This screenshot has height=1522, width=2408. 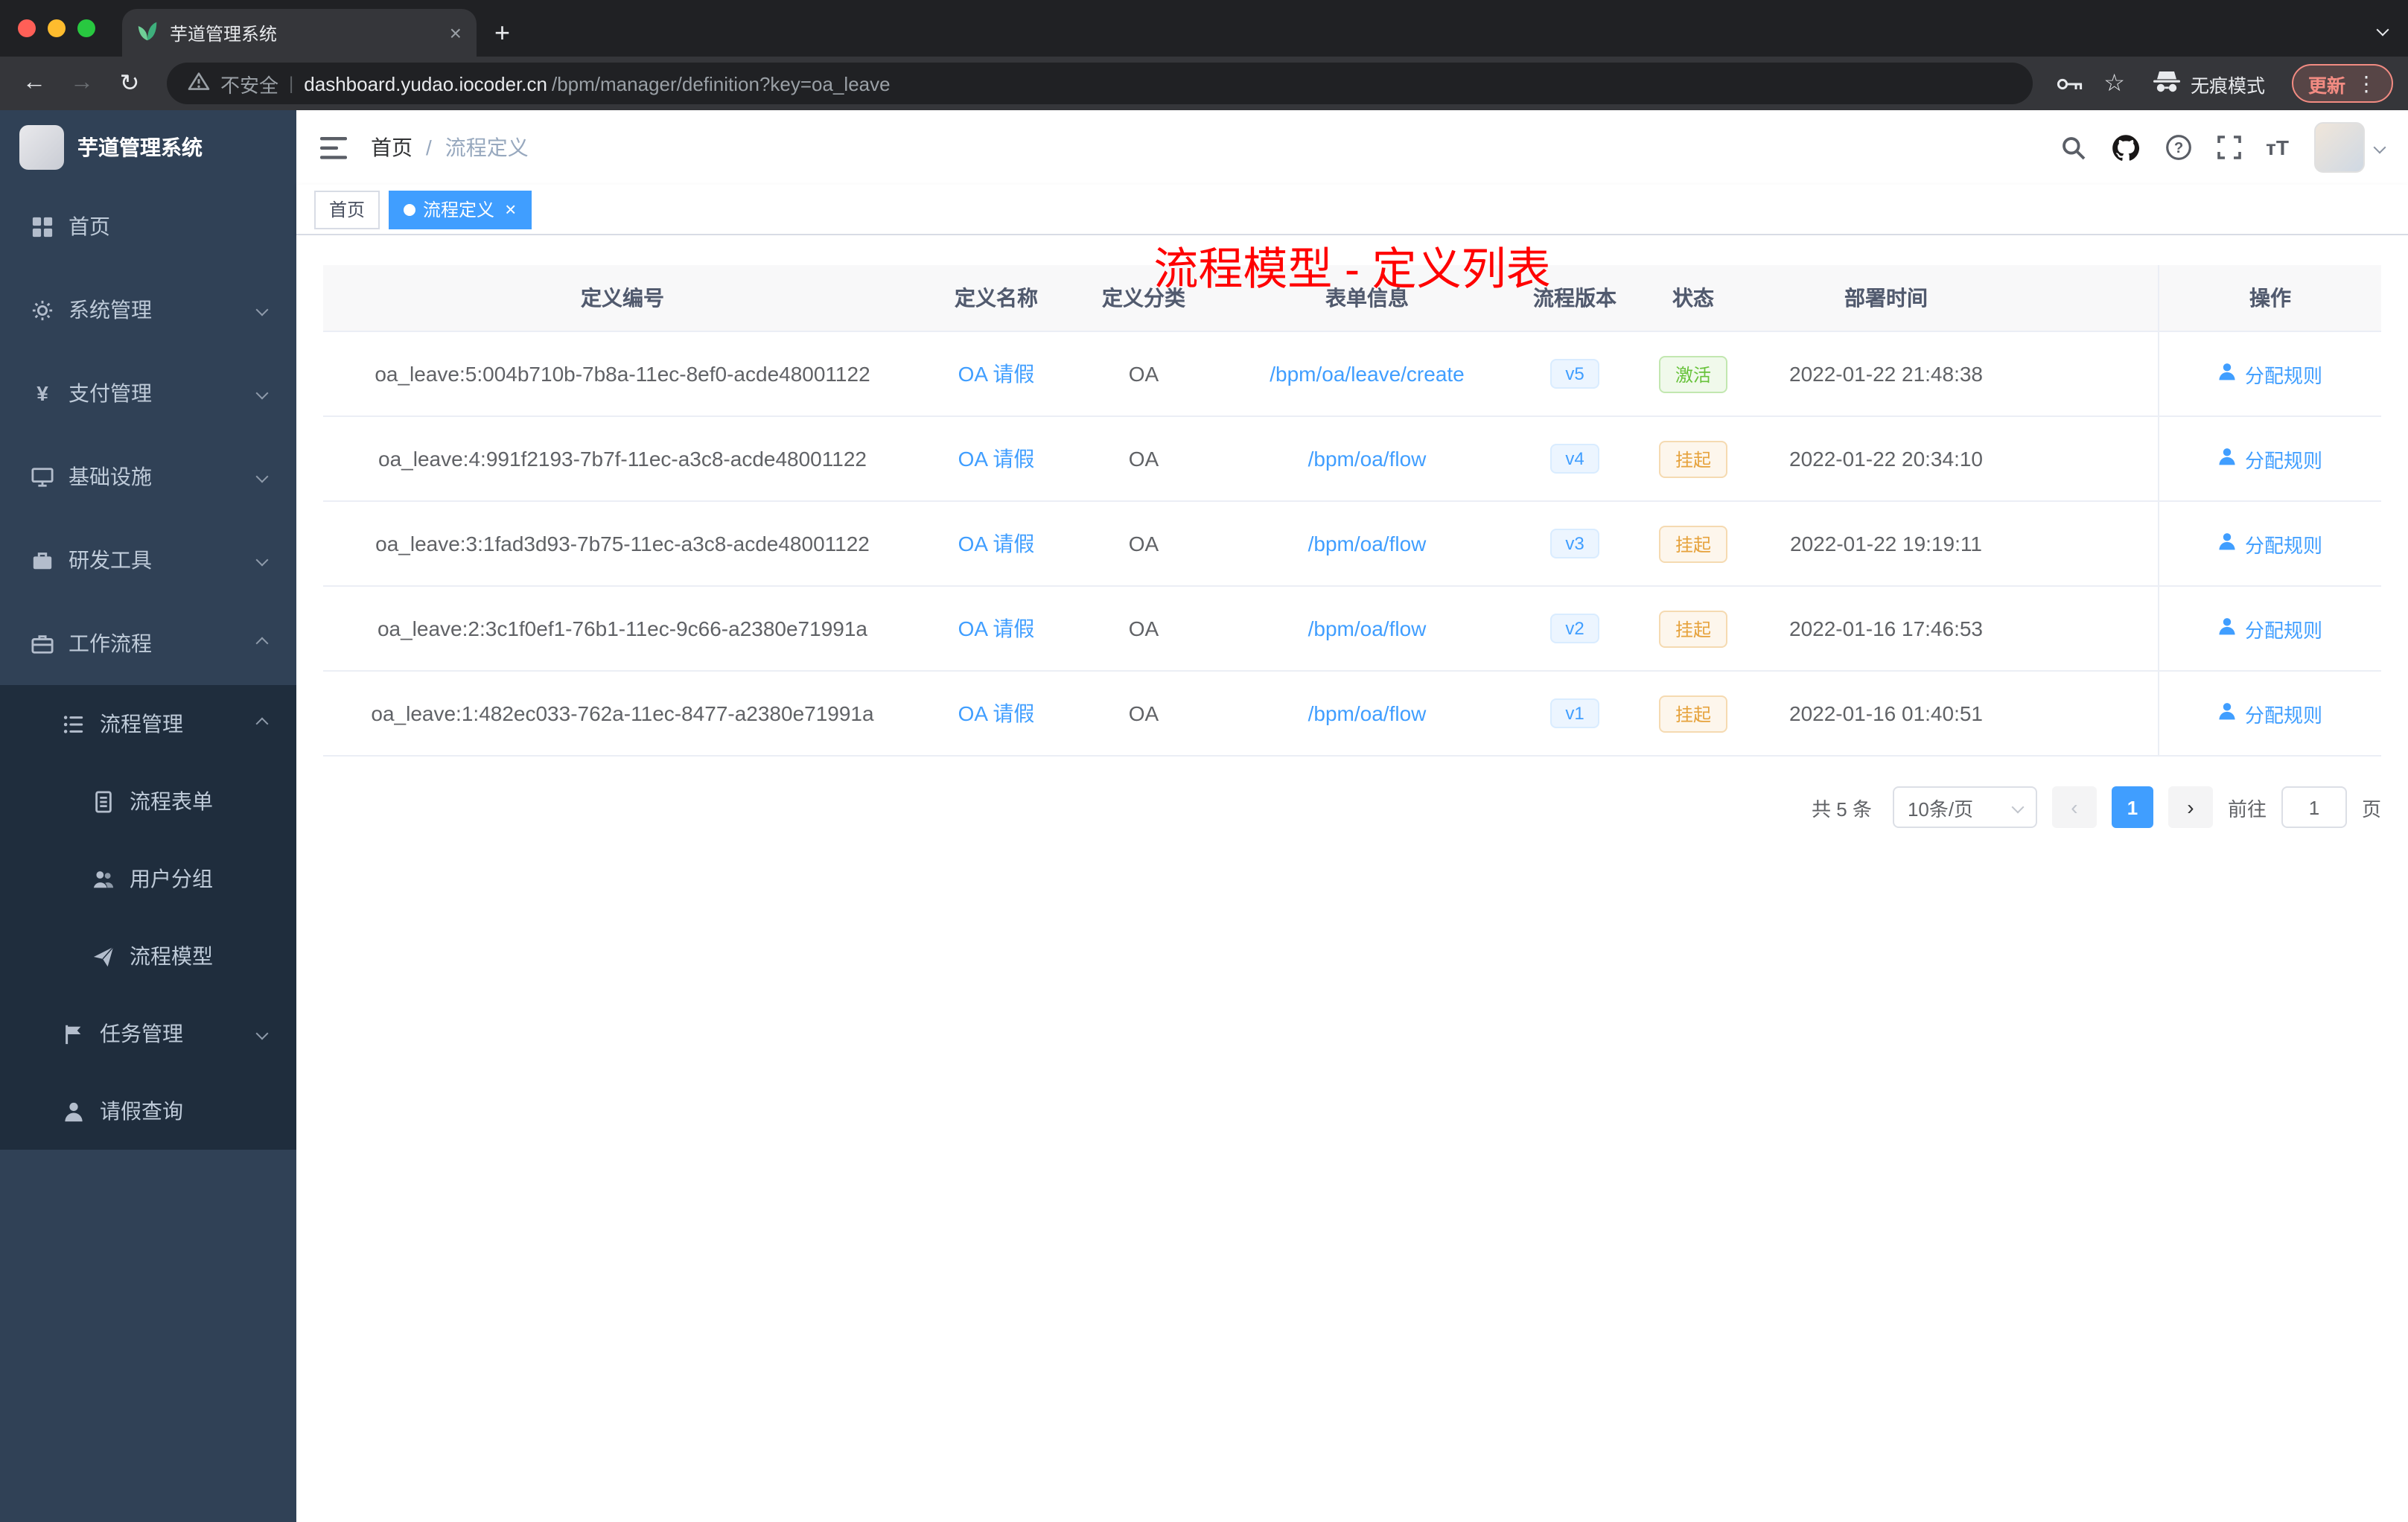 What do you see at coordinates (141, 1111) in the screenshot?
I see `sidebar-item-label: 请假查询` at bounding box center [141, 1111].